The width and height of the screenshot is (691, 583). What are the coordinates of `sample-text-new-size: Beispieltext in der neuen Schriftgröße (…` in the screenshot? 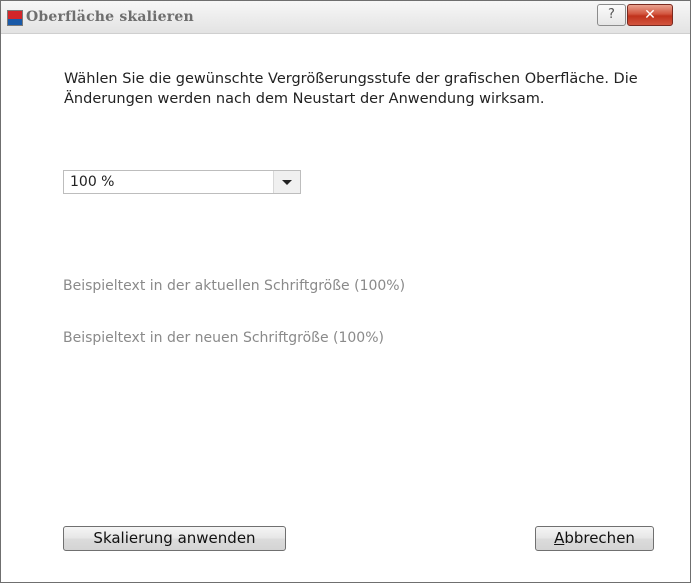 It's located at (223, 338).